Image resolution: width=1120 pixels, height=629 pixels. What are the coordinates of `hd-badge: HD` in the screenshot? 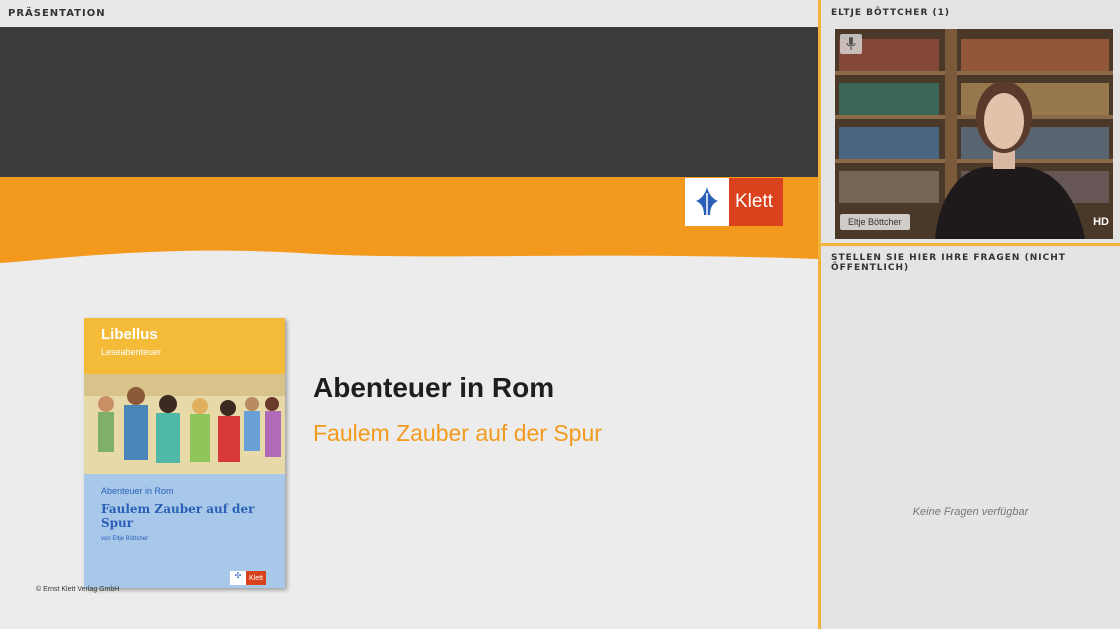 It's located at (1101, 222).